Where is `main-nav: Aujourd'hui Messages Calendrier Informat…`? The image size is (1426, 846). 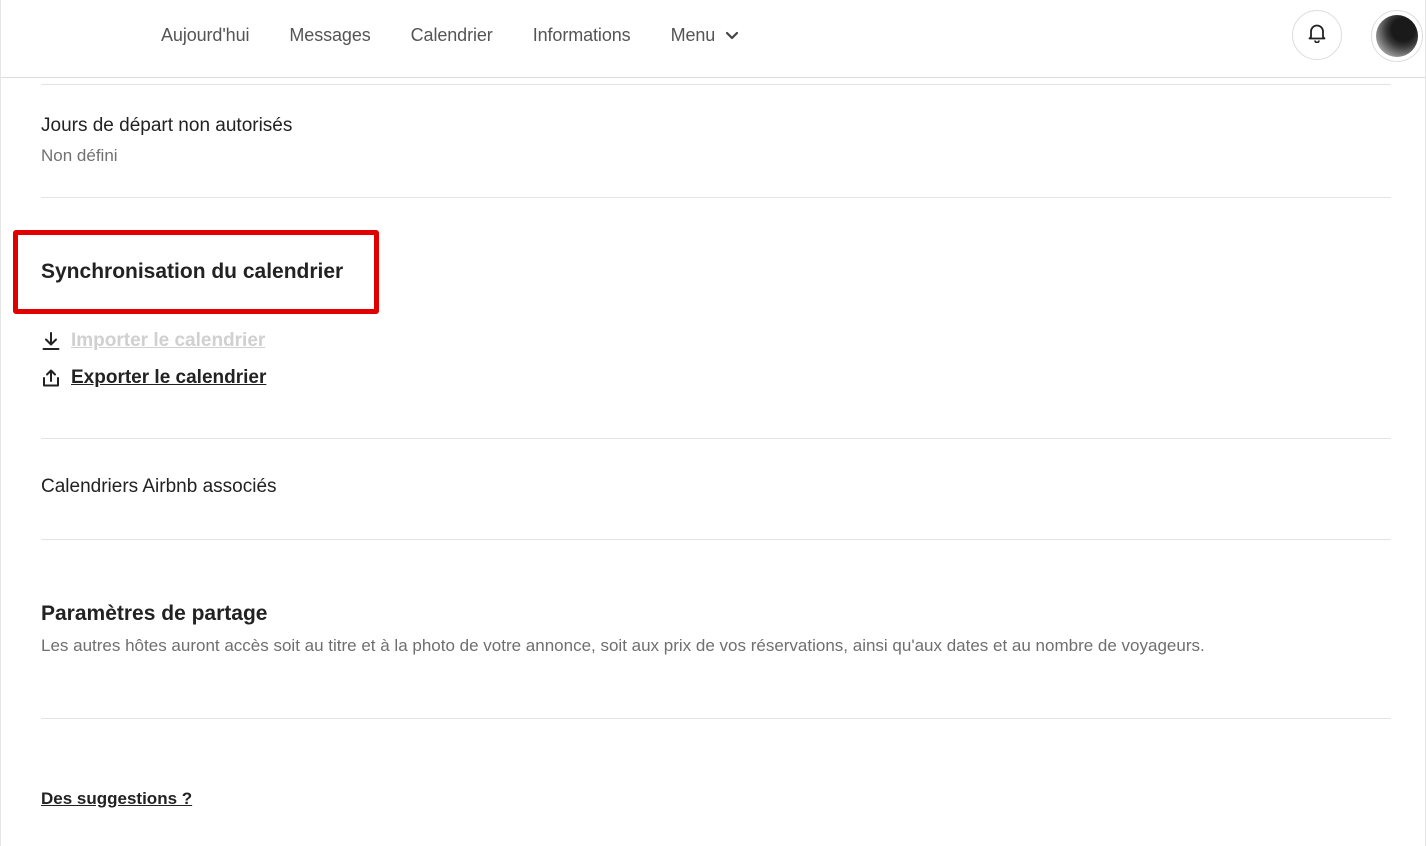
main-nav: Aujourd'hui Messages Calendrier Informat… is located at coordinates (470, 35).